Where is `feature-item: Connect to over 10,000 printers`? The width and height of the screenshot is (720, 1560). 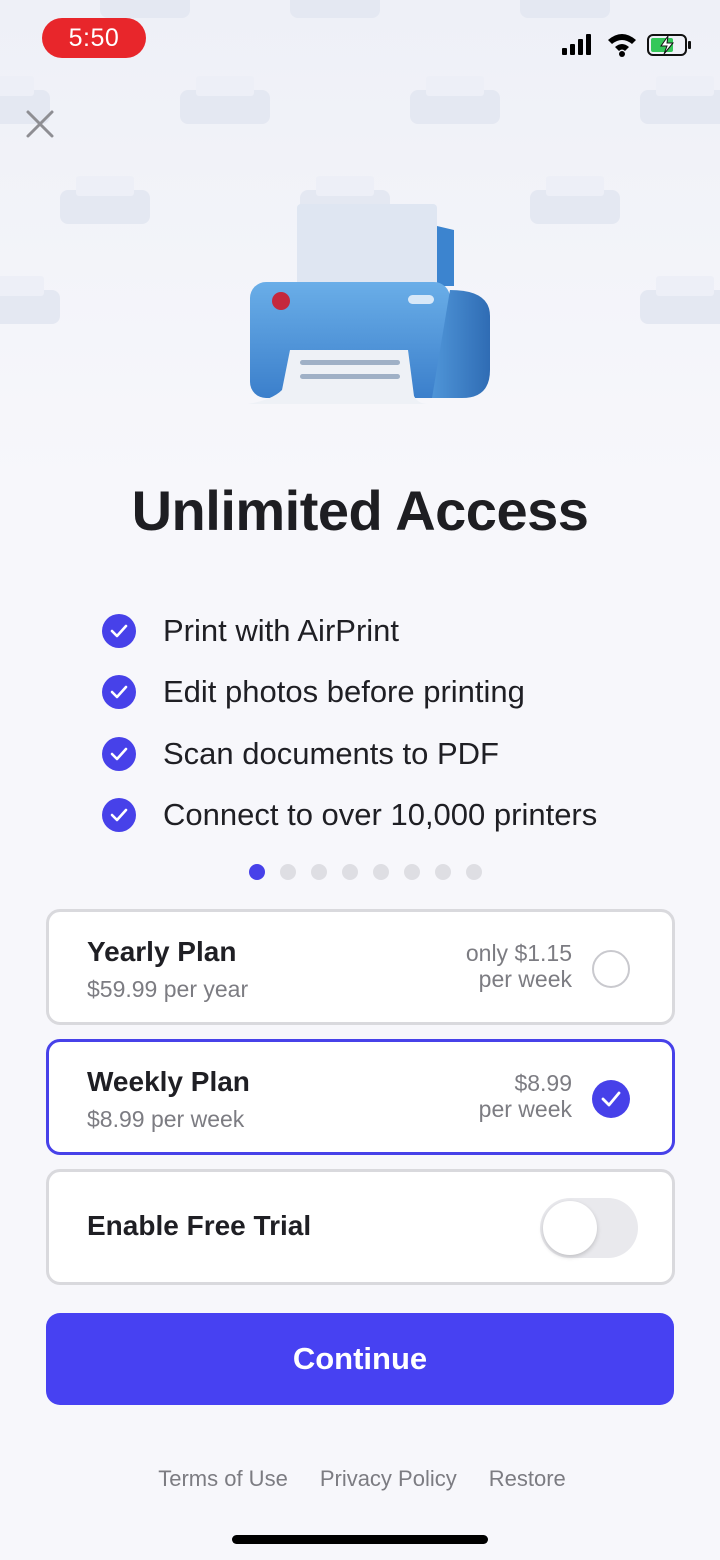
feature-item: Connect to over 10,000 printers is located at coordinates (392, 816).